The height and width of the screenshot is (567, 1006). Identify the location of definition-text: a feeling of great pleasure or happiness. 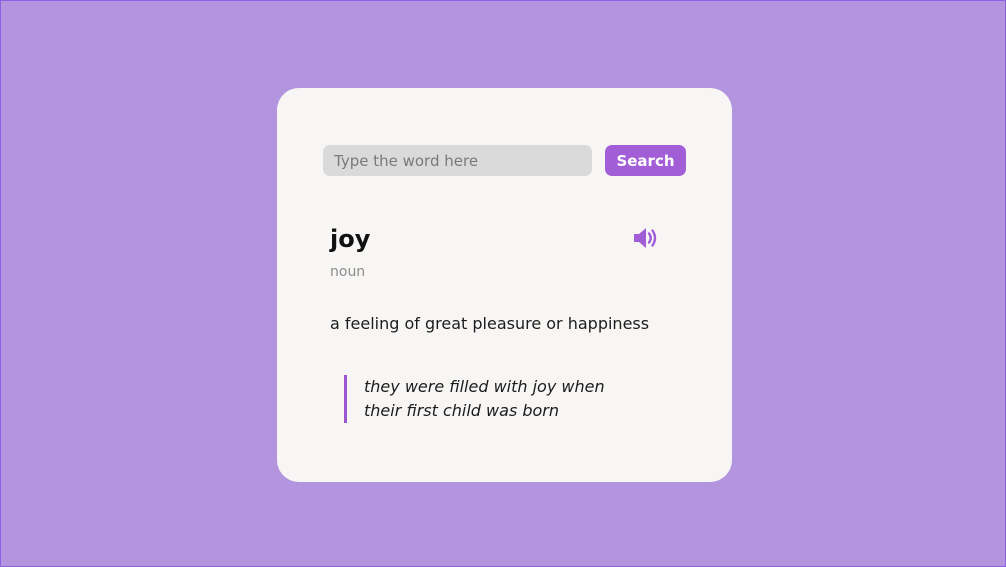
(490, 323).